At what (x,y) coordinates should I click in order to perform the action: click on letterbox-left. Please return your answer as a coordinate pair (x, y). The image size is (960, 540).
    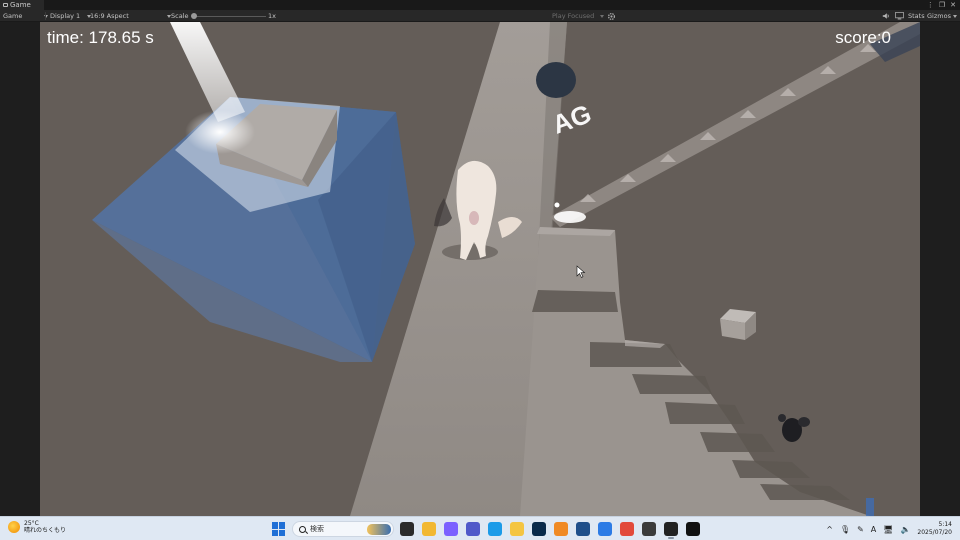
    Looking at the image, I should click on (20, 269).